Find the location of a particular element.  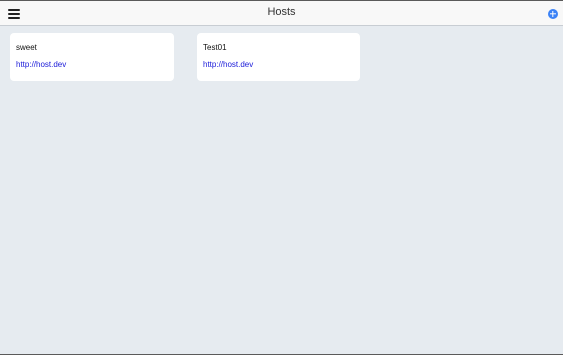

host-card: Test01 http://host.dev is located at coordinates (278, 57).